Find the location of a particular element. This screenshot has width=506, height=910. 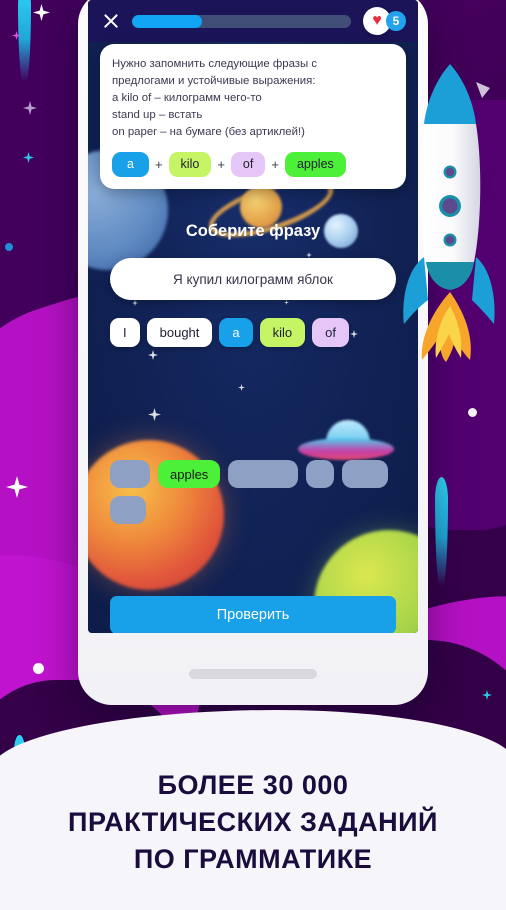

check-button: Проверить is located at coordinates (253, 614).